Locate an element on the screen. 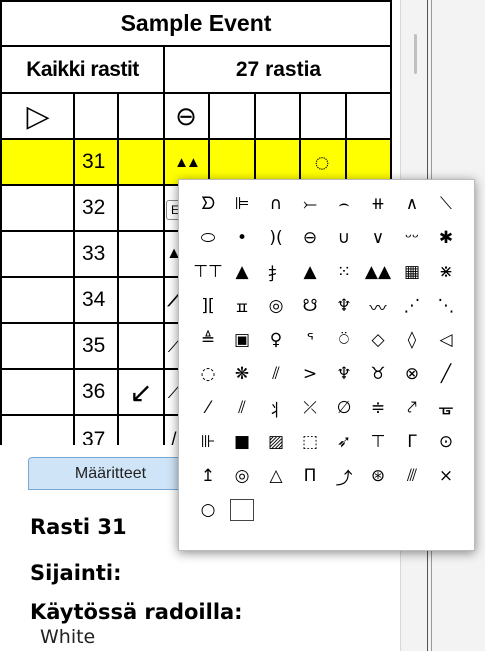 Image resolution: width=485 pixels, height=651 pixels. description-symbol-icon: ◇ is located at coordinates (378, 340).